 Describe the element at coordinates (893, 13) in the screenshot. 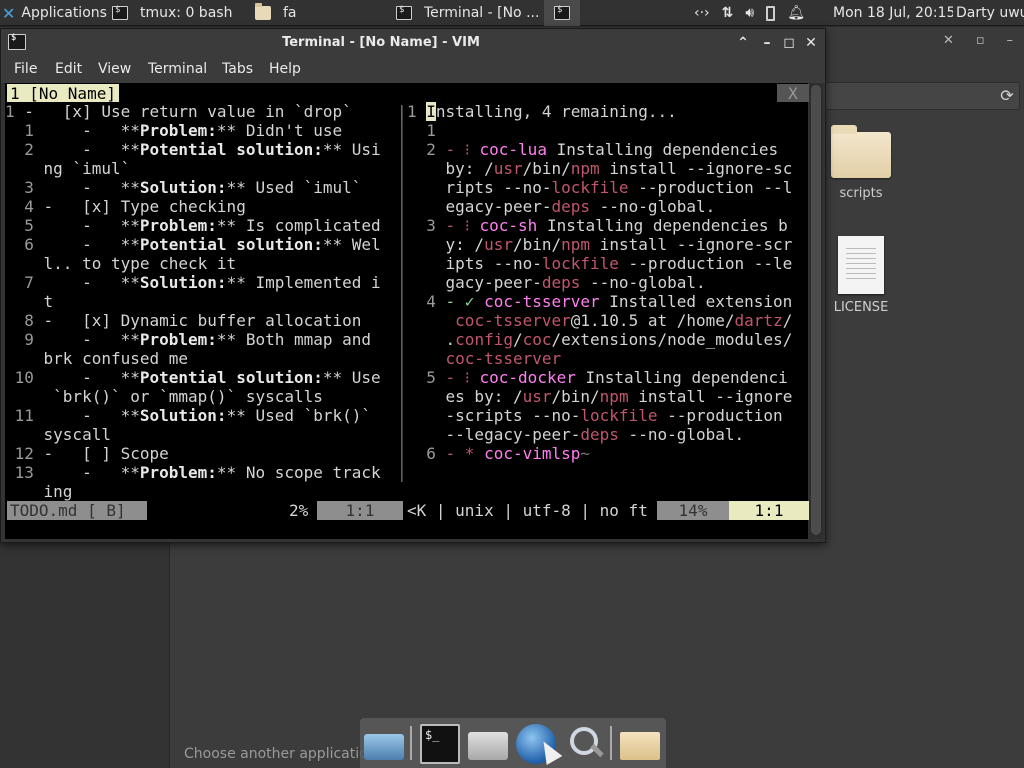

I see `clock: Mon 18 Jul, 20:15` at that location.